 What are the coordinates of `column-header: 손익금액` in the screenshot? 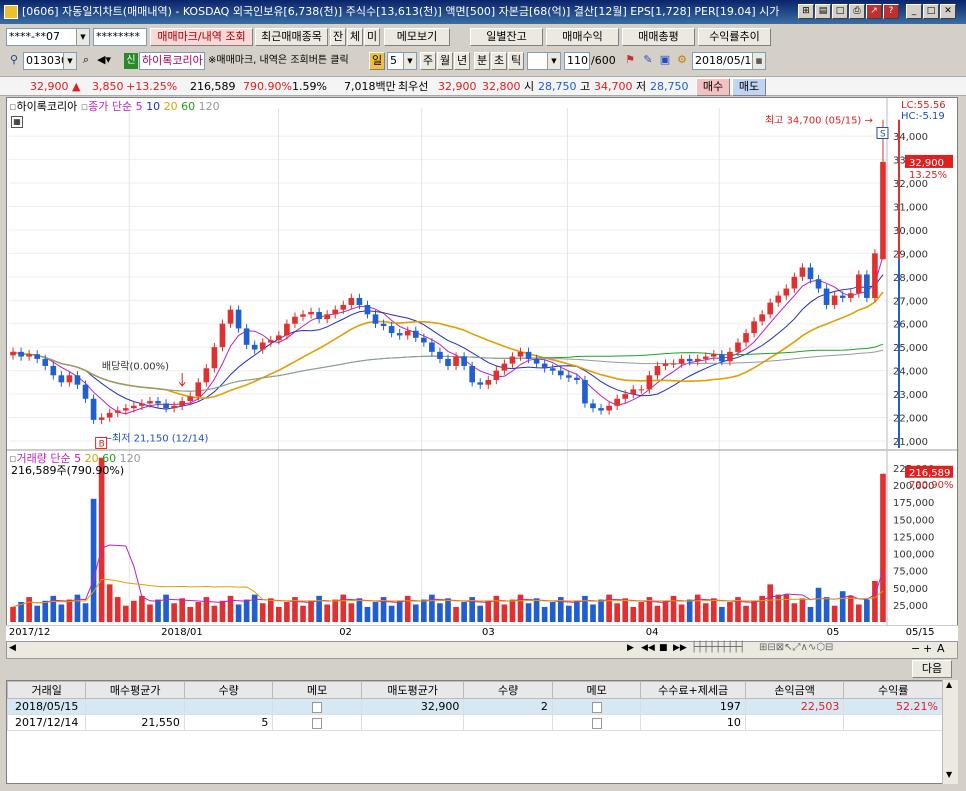 It's located at (794, 690).